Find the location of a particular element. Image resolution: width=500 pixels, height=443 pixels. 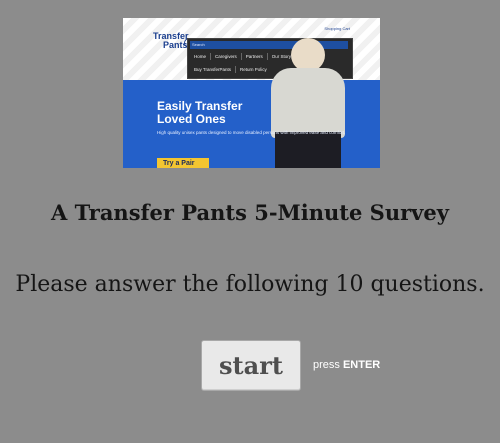

shopping-cart-link: Shopping Cart is located at coordinates (337, 28).